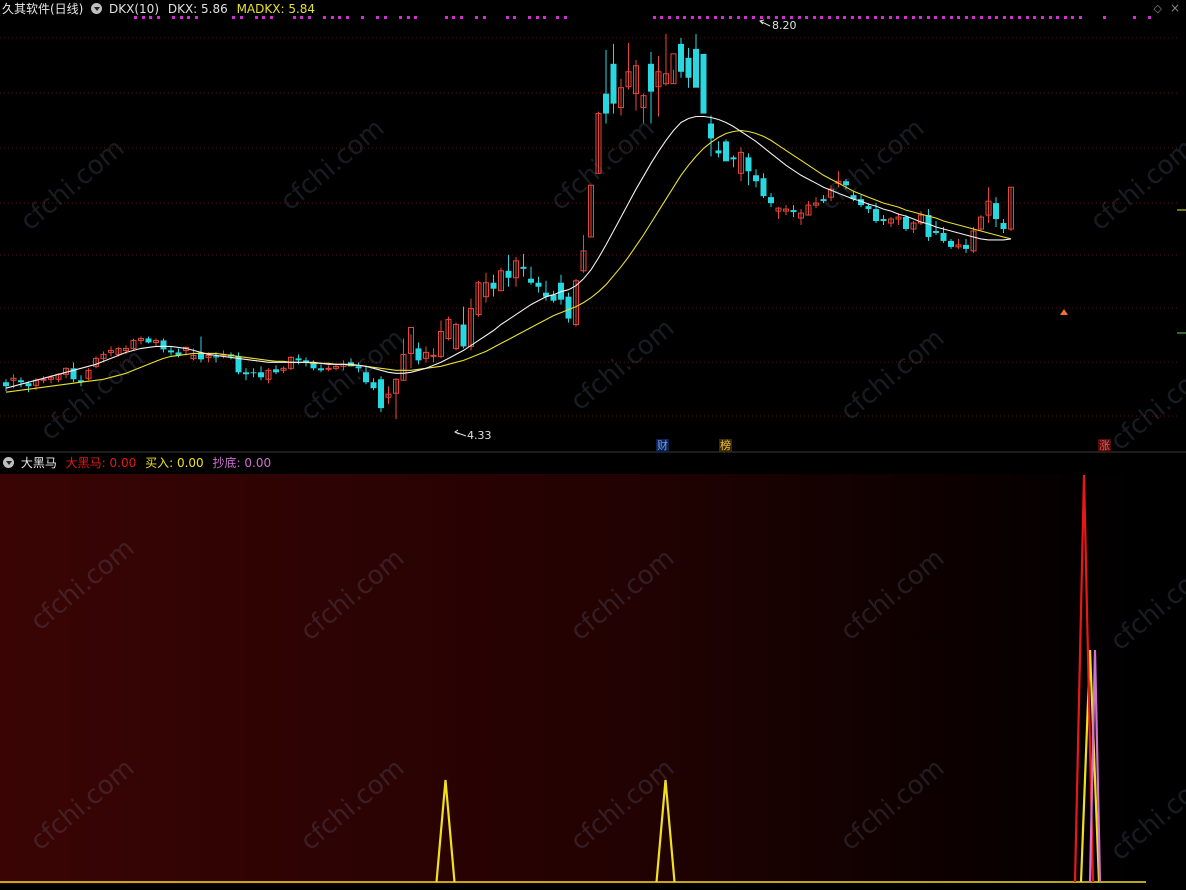 The height and width of the screenshot is (890, 1186). What do you see at coordinates (784, 25) in the screenshot?
I see `high-label: 8.20` at bounding box center [784, 25].